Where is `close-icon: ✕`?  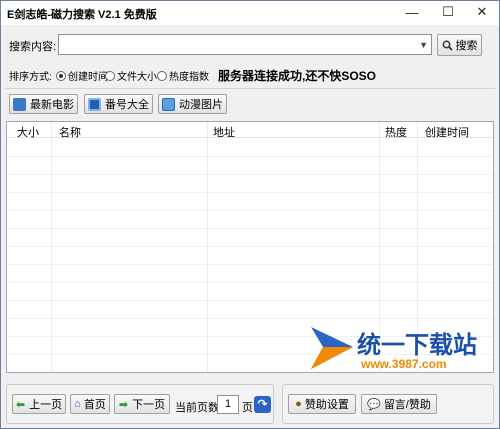
close-icon: ✕ is located at coordinates (482, 11).